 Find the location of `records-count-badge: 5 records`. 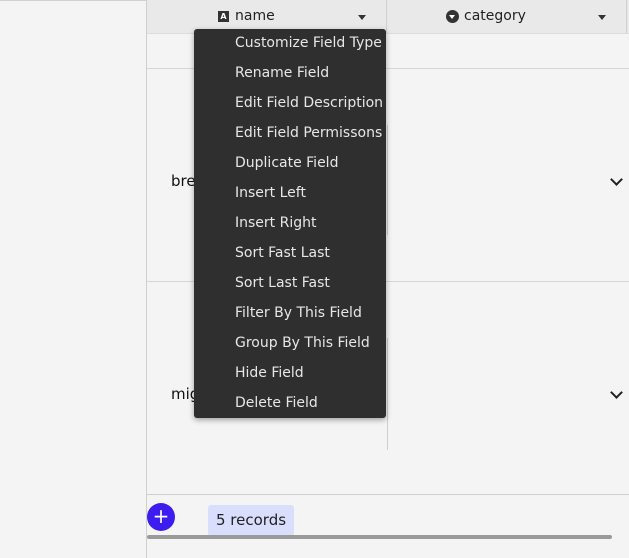

records-count-badge: 5 records is located at coordinates (251, 520).